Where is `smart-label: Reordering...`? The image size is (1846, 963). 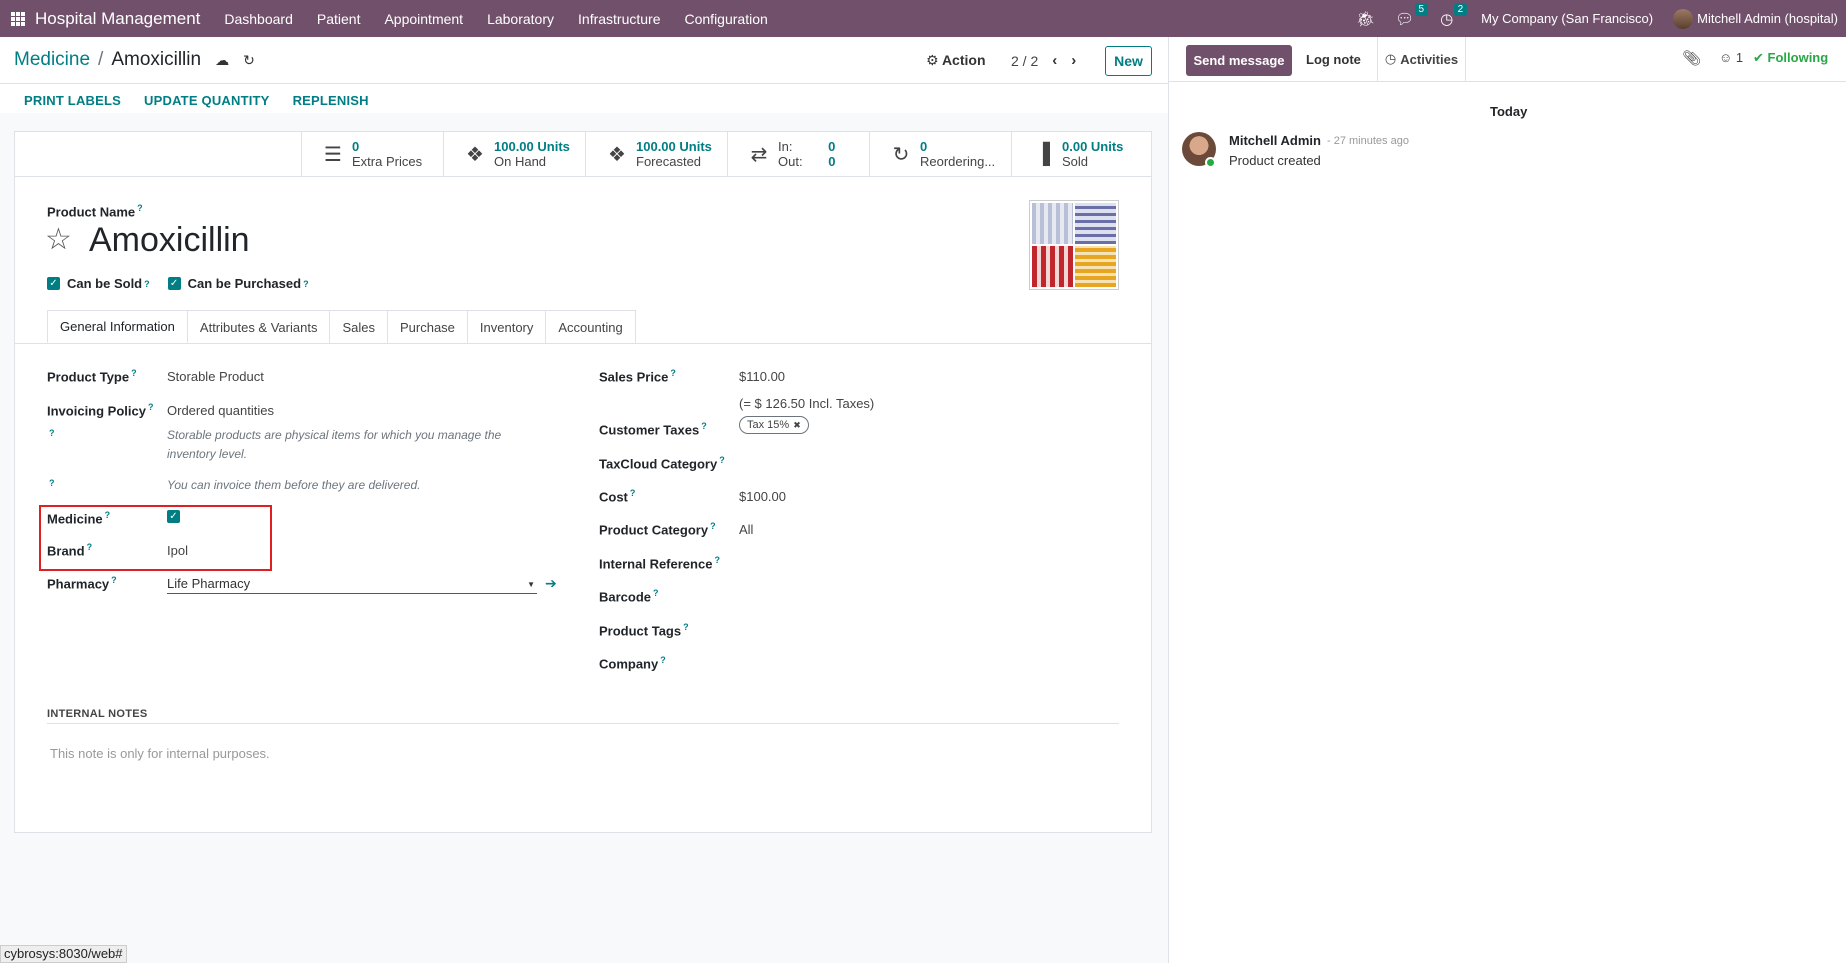
smart-label: Reordering... is located at coordinates (958, 161).